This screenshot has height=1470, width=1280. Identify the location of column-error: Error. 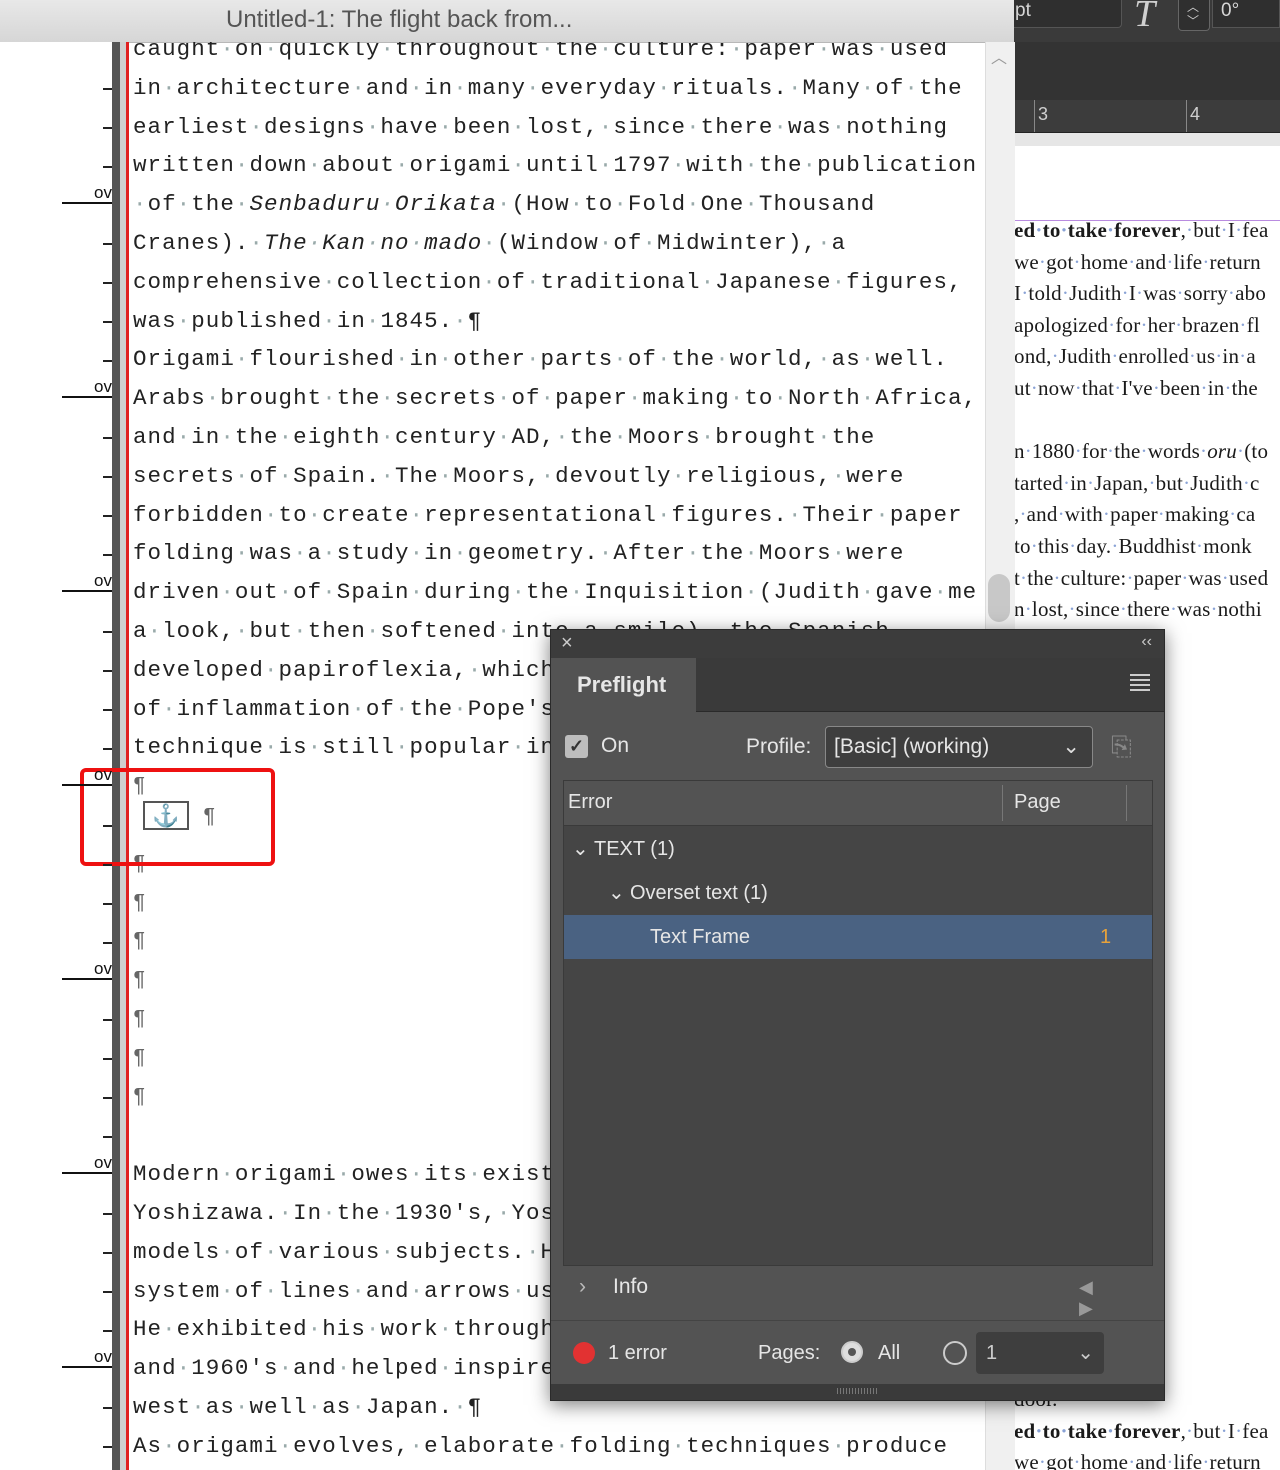
(590, 802).